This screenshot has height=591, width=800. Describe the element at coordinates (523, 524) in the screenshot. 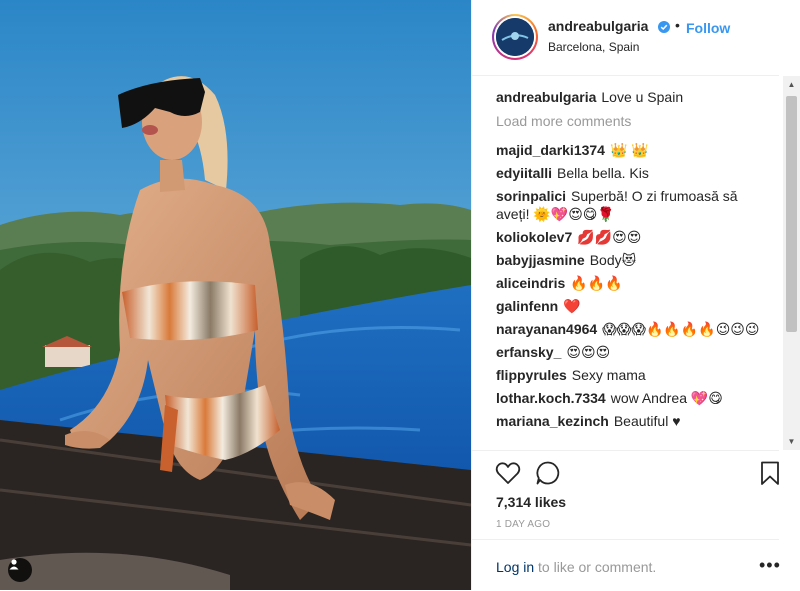

I see `post-timestamp: 1 DAY AGO` at that location.